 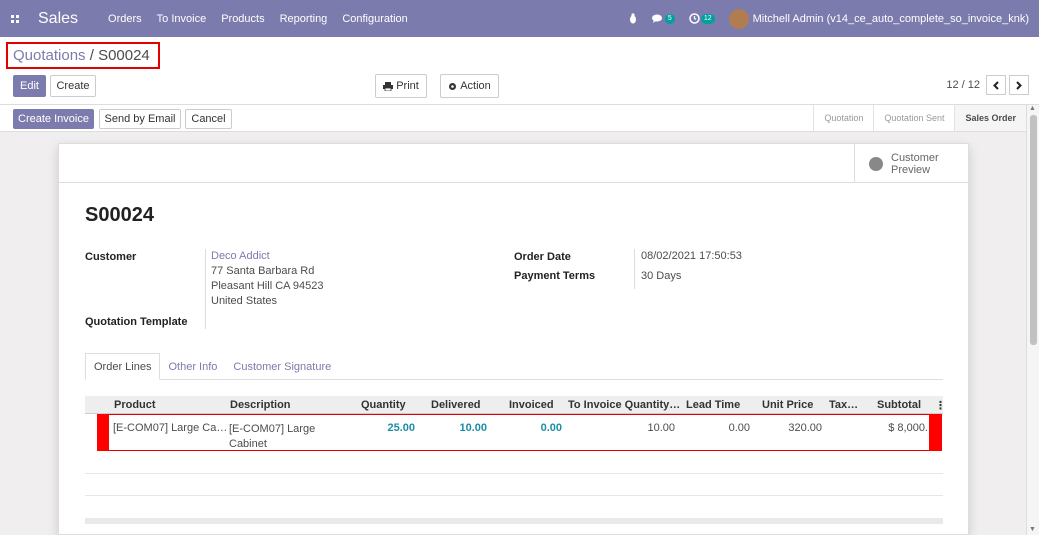 I want to click on customer-address-line-3: United States, so click(x=244, y=301).